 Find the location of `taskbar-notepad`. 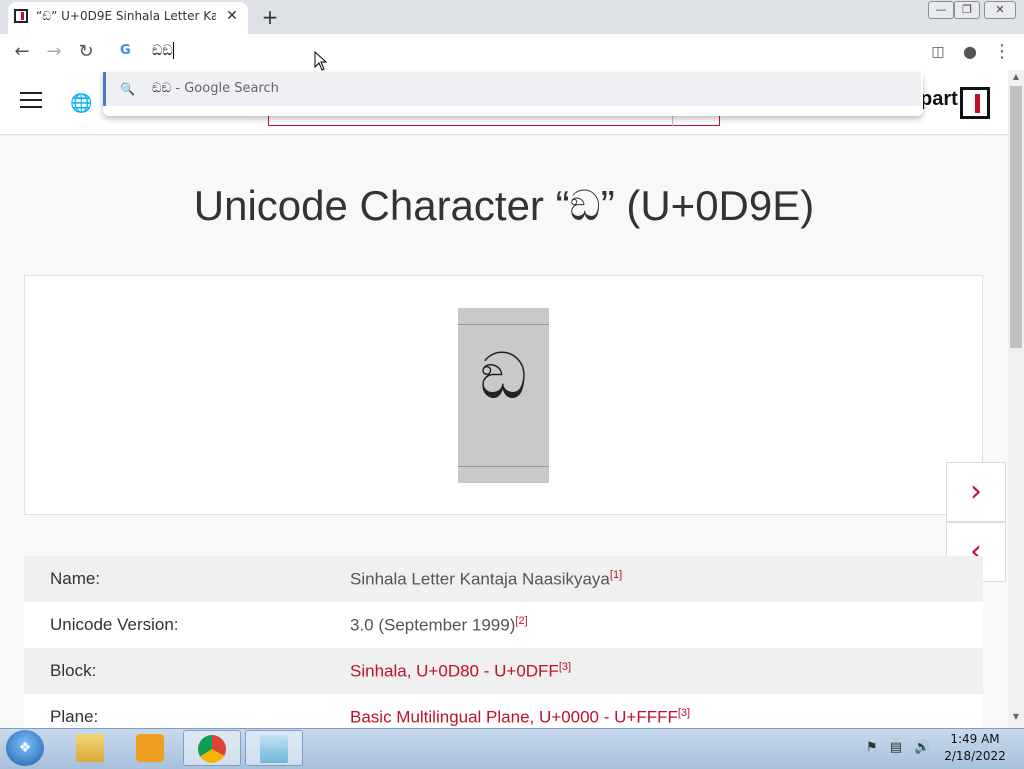

taskbar-notepad is located at coordinates (274, 748).